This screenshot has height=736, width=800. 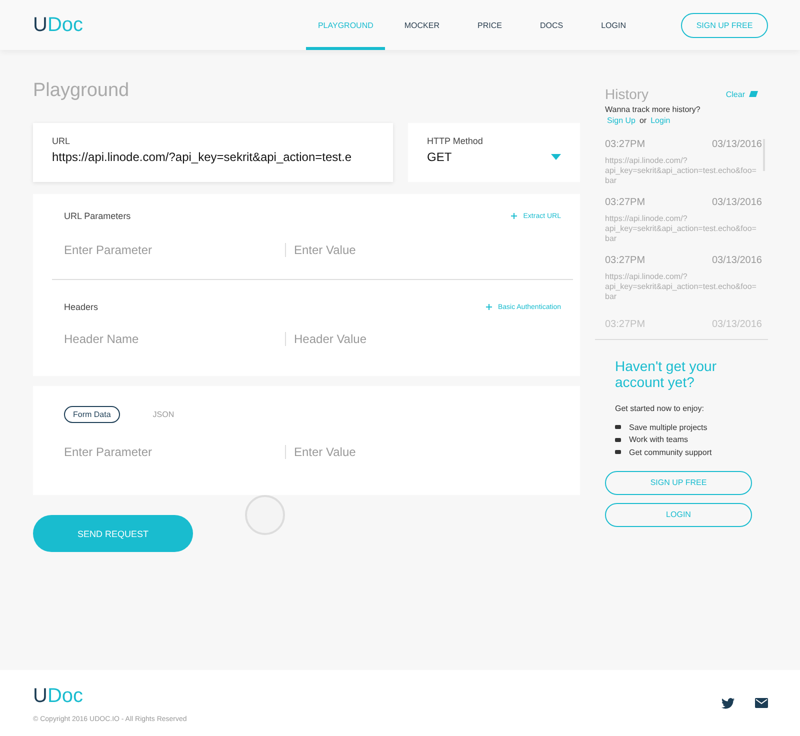 I want to click on feature-text: Get community support, so click(x=670, y=452).